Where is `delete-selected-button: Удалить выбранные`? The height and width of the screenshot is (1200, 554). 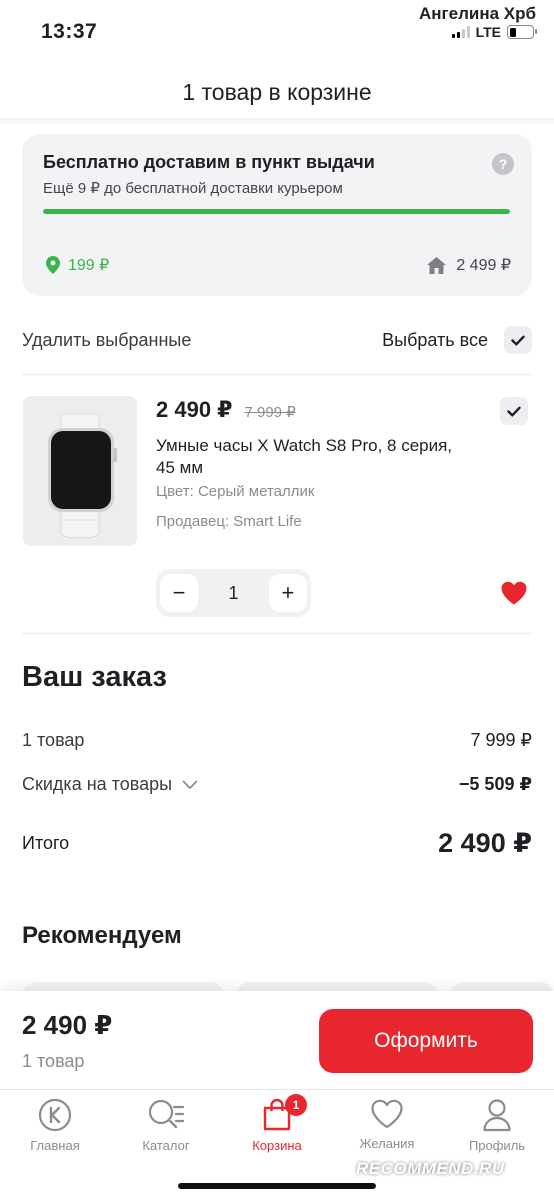
delete-selected-button: Удалить выбранные is located at coordinates (106, 340).